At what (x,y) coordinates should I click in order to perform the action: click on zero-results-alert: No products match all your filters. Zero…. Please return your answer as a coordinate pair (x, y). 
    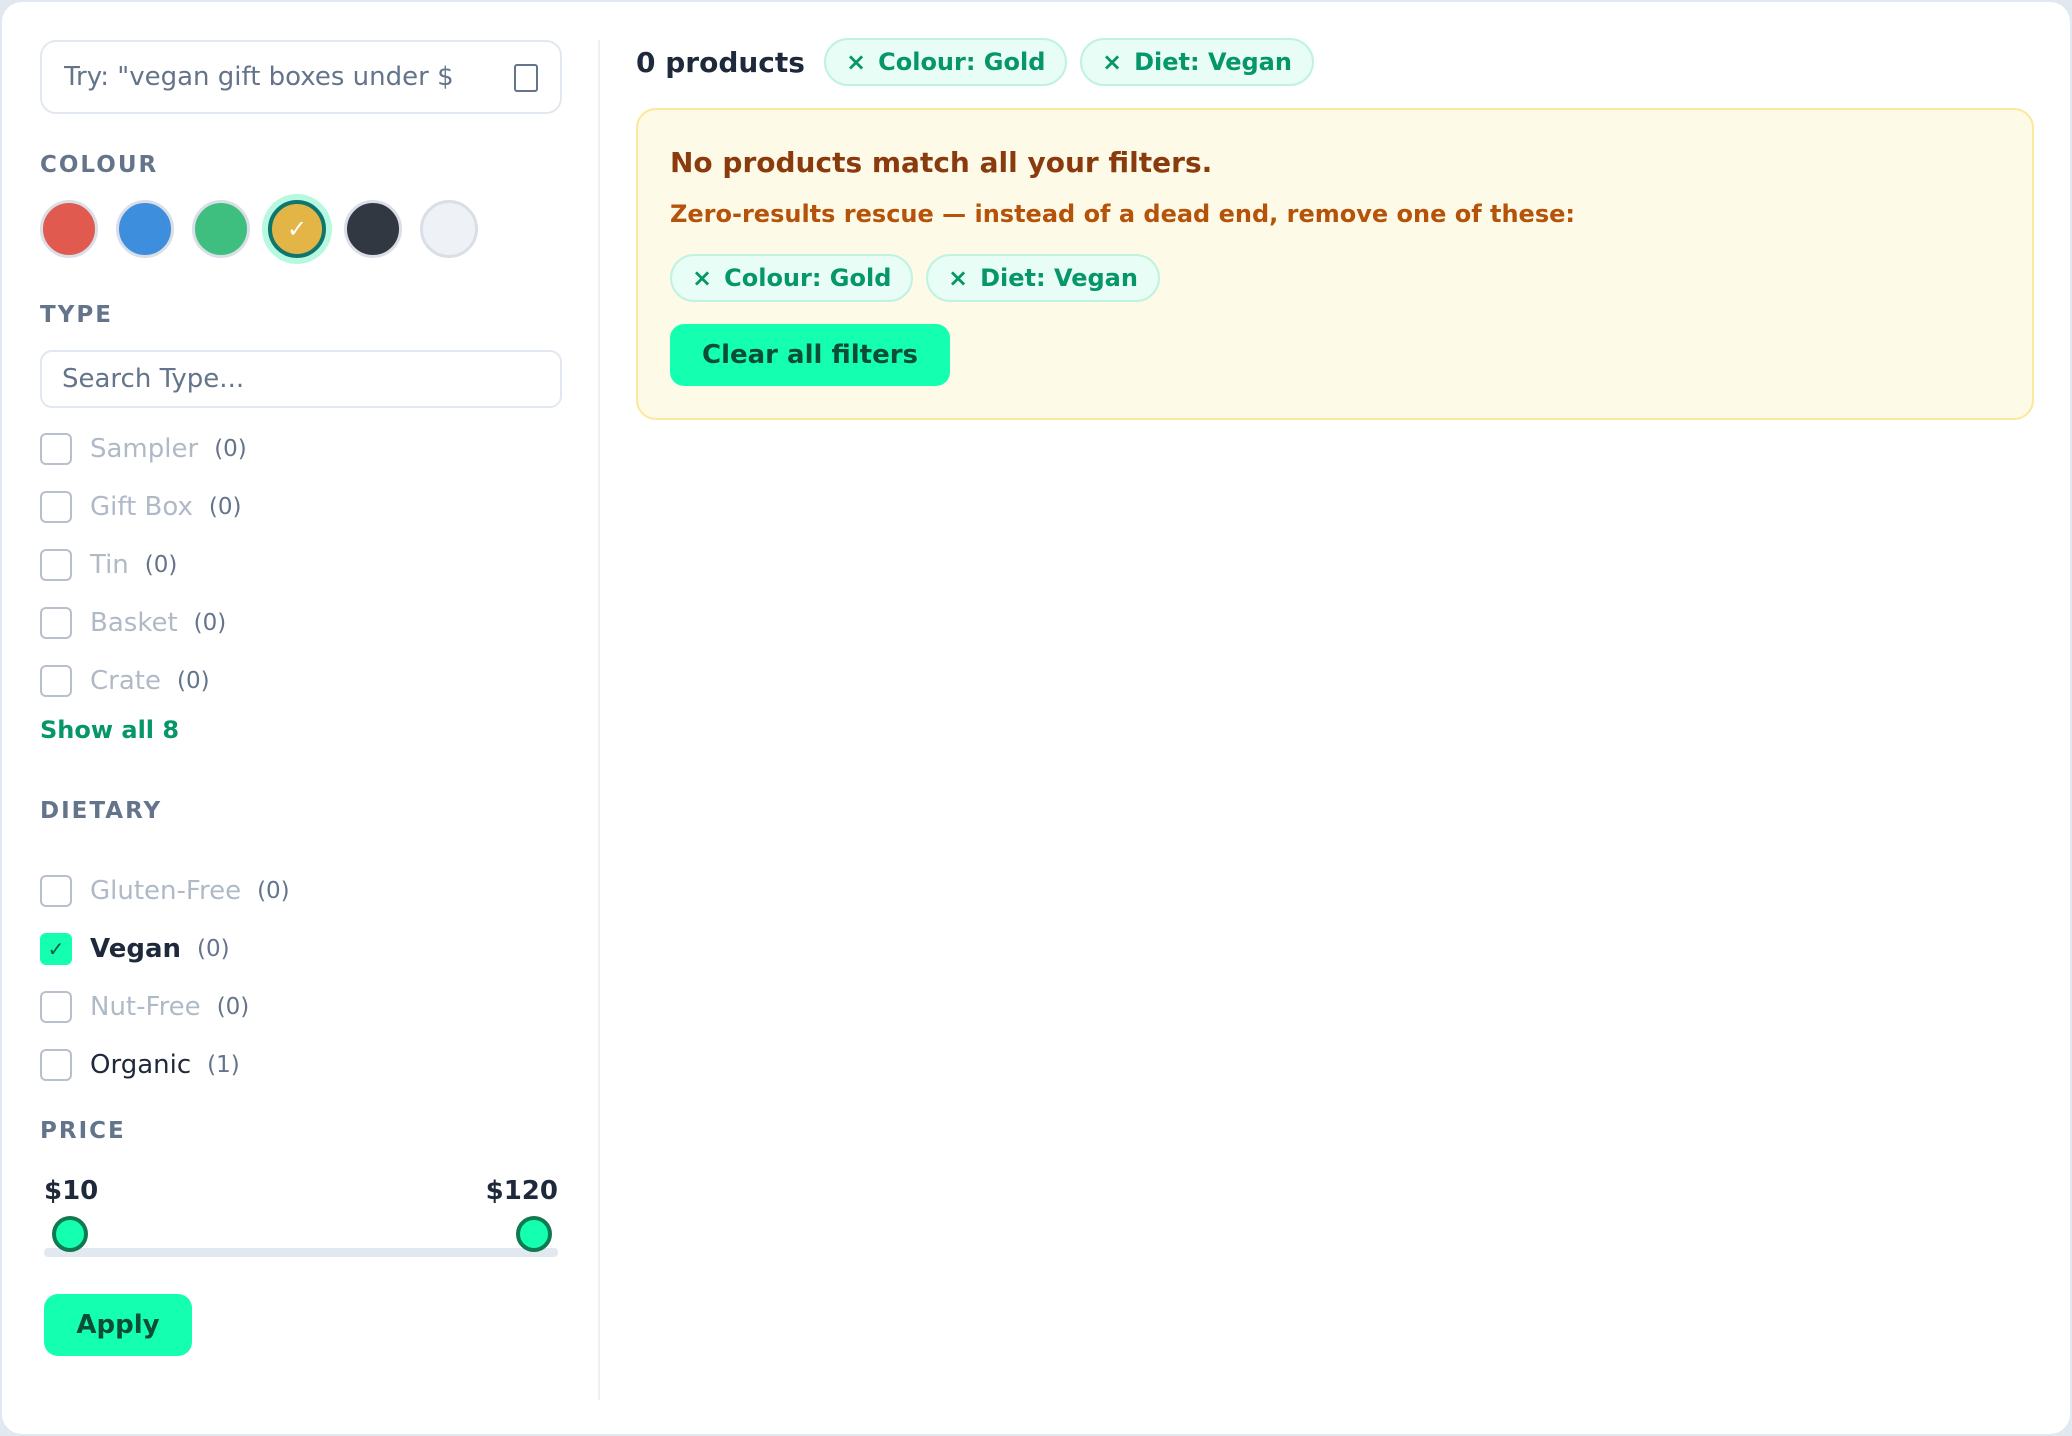
    Looking at the image, I should click on (1335, 264).